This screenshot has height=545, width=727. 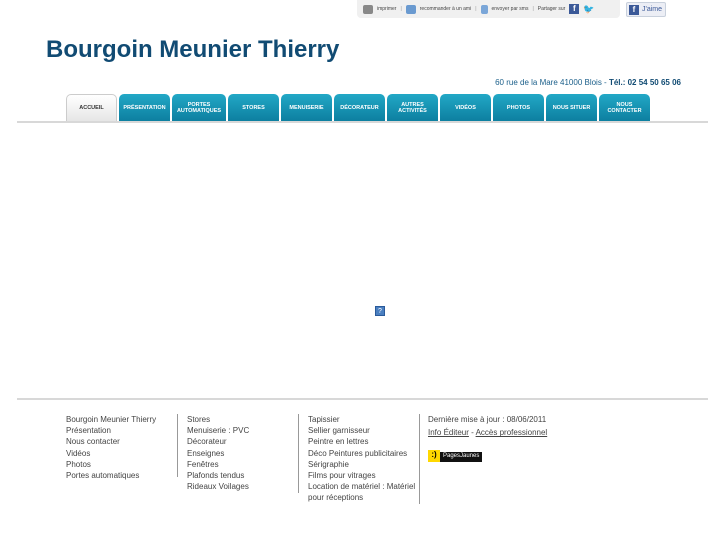 I want to click on tab-portes-automatiques: PORTES AUTOMATIQUES, so click(x=199, y=107).